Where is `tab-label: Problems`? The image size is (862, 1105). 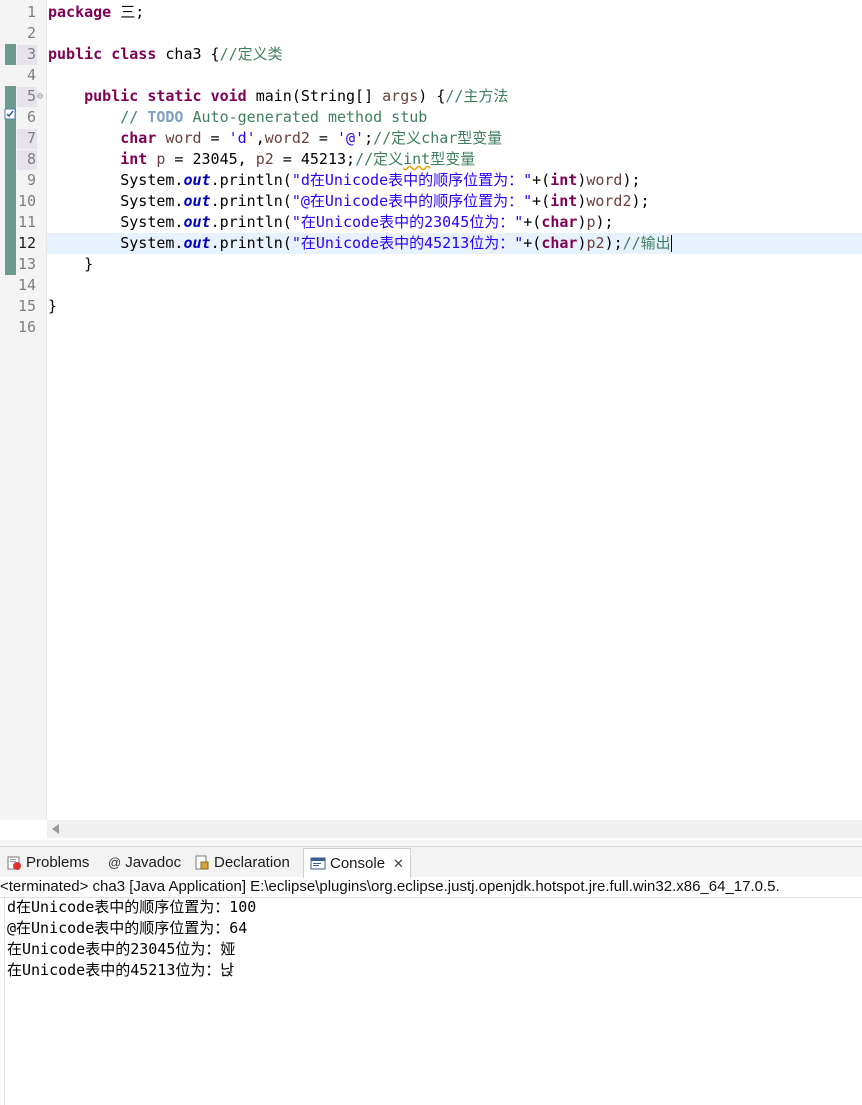
tab-label: Problems is located at coordinates (58, 862).